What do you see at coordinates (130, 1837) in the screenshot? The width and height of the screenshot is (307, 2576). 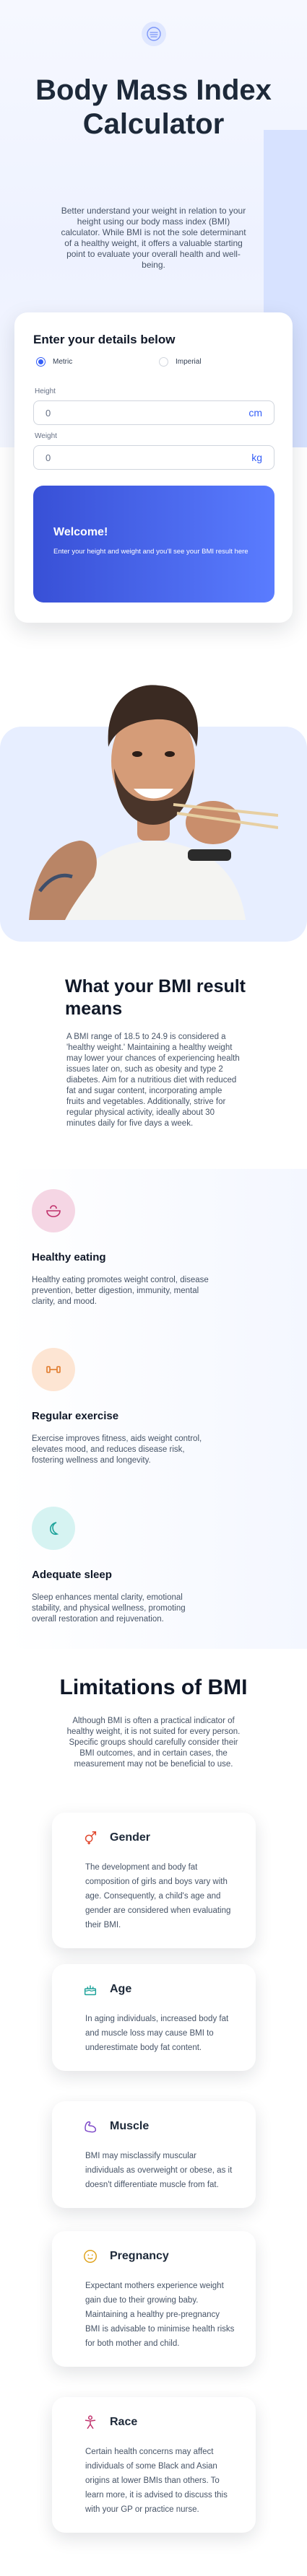 I see `limitation-title: Gender` at bounding box center [130, 1837].